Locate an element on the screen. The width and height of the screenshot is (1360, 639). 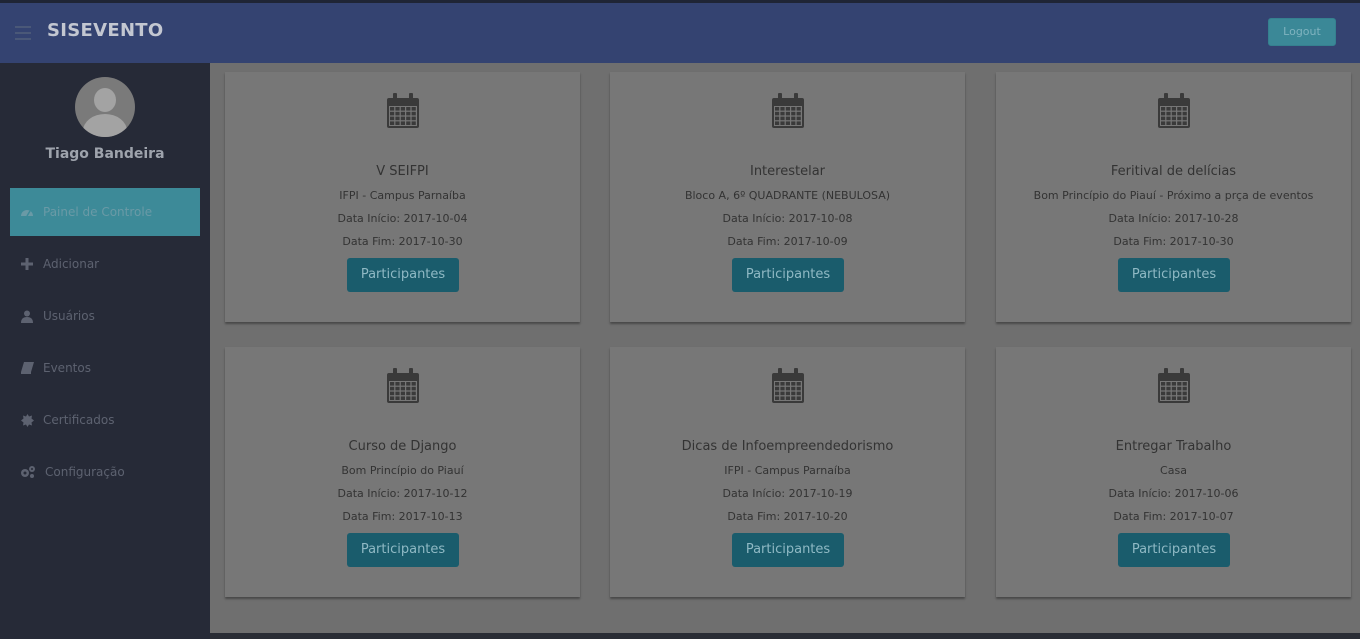
sidebar-item-configuracao: Configuração is located at coordinates (105, 472).